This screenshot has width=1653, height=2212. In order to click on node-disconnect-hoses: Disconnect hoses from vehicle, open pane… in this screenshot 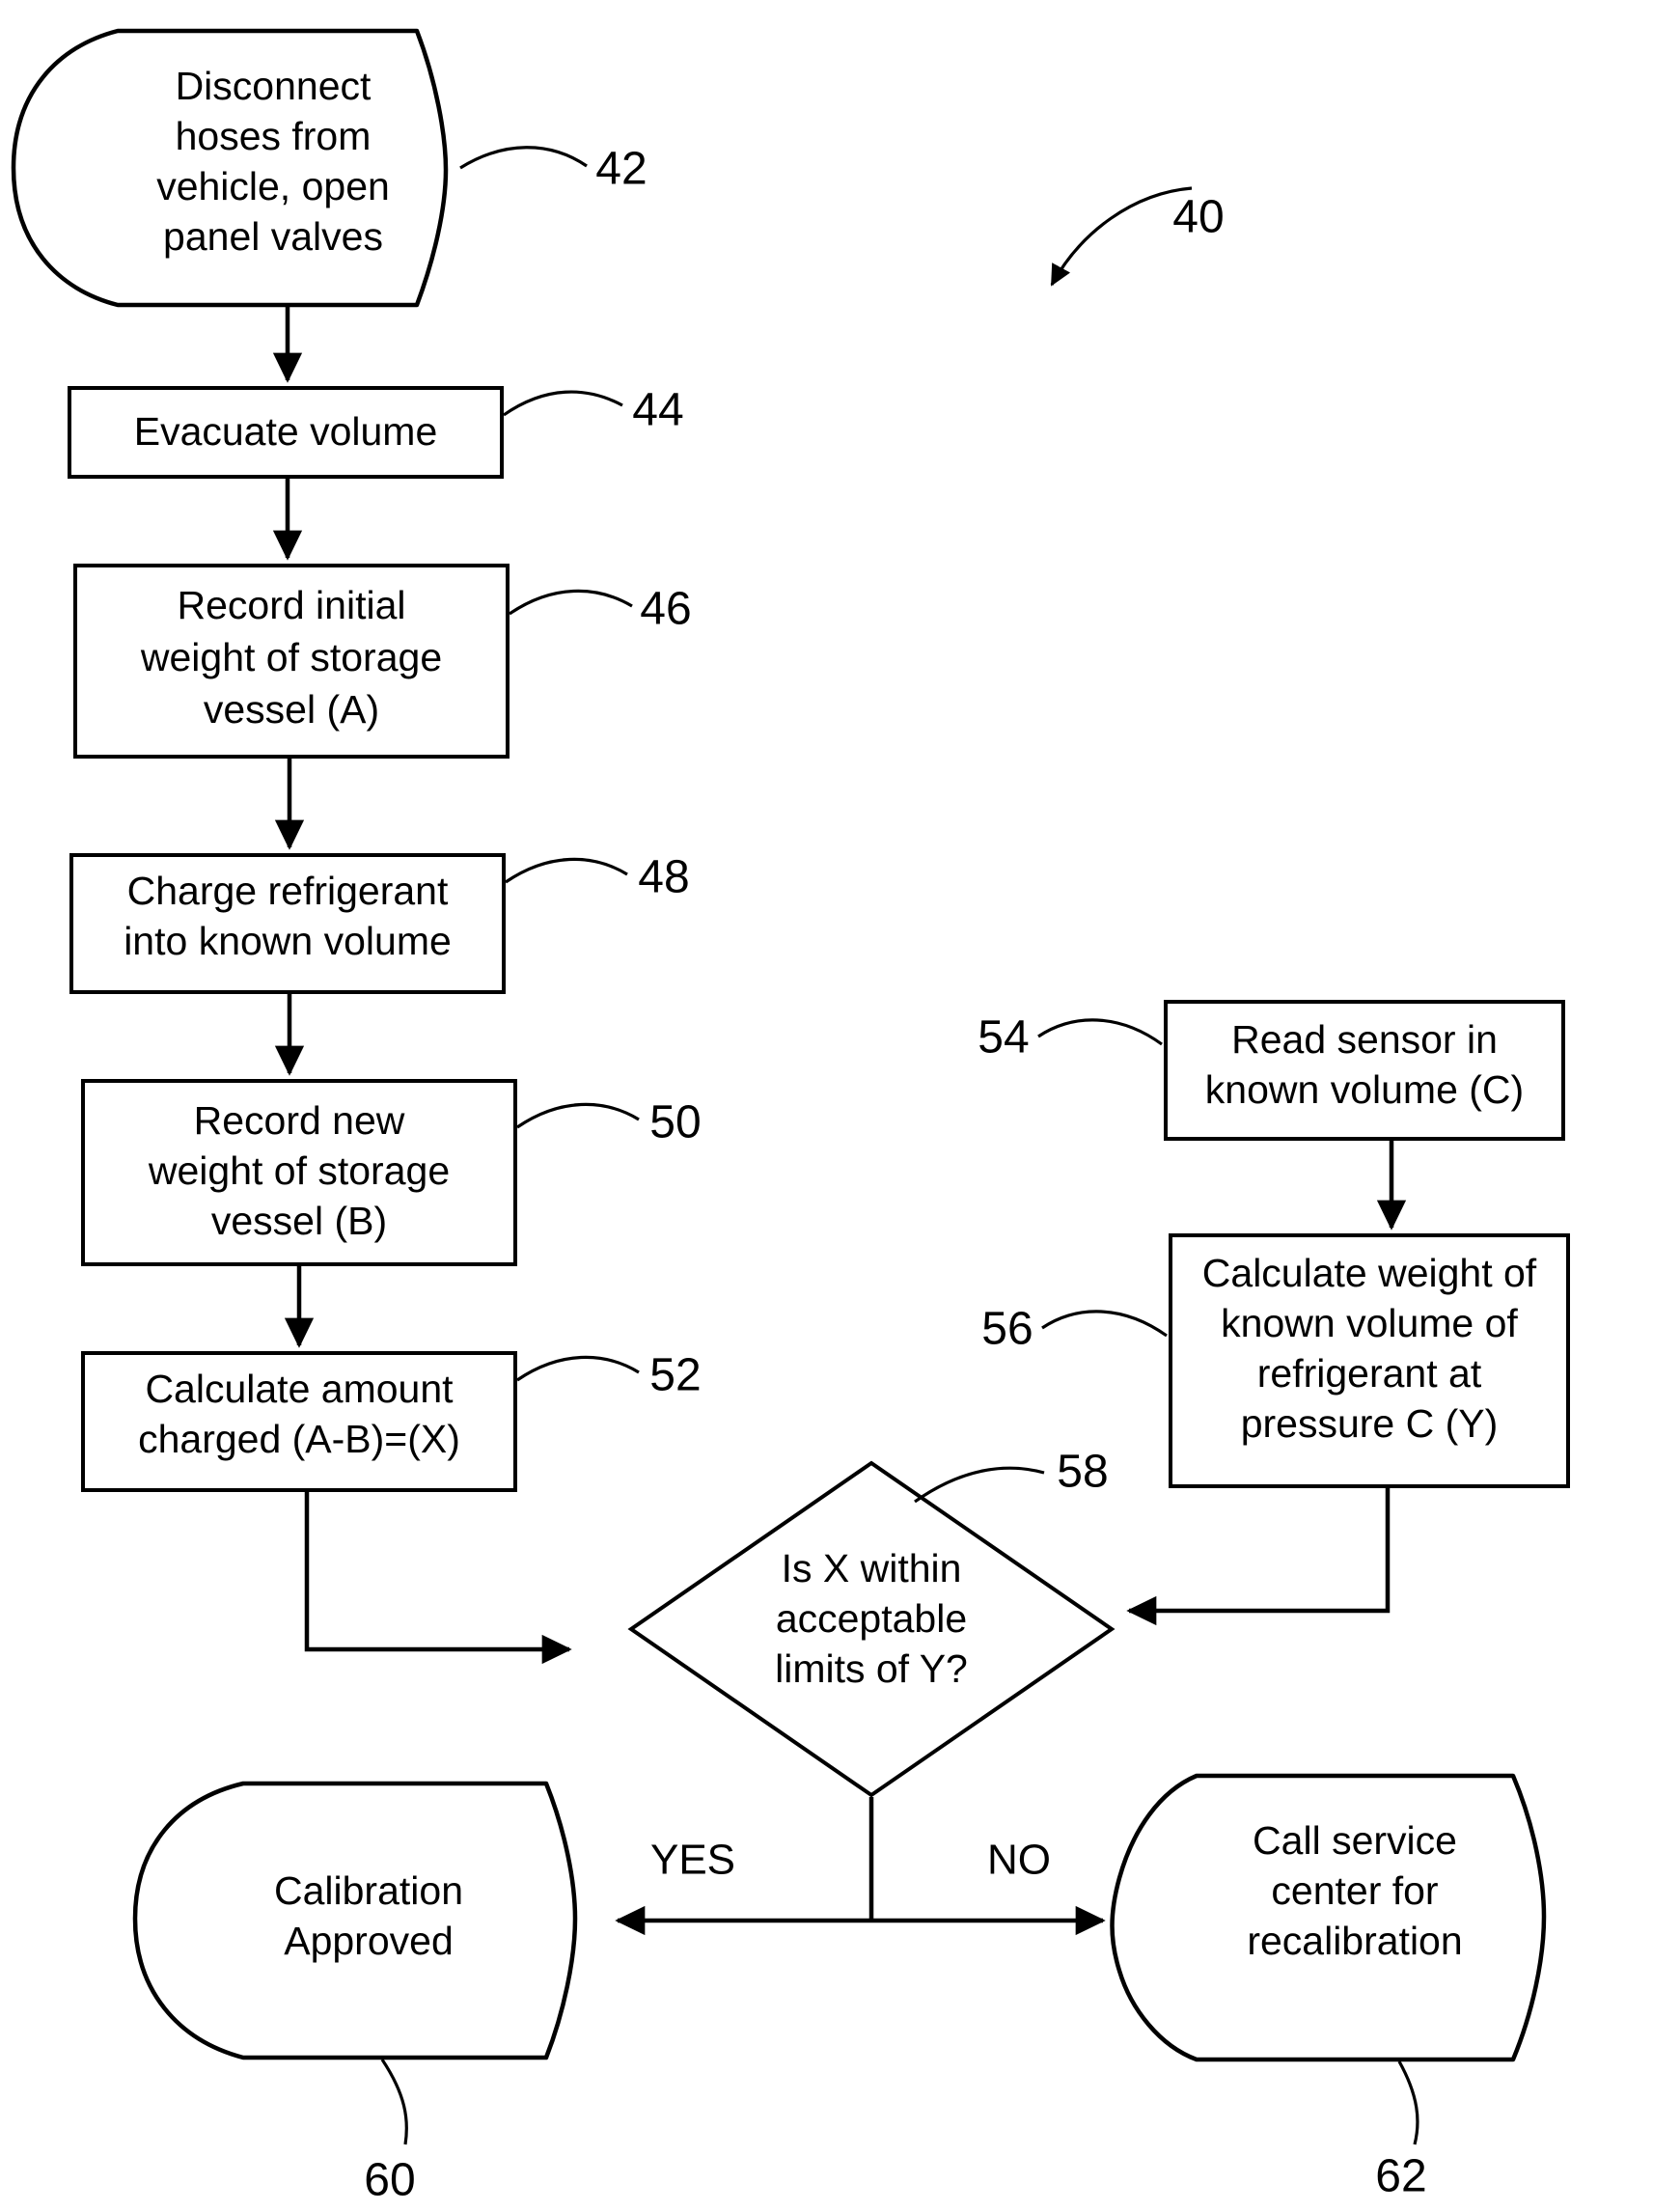, I will do `click(230, 168)`.